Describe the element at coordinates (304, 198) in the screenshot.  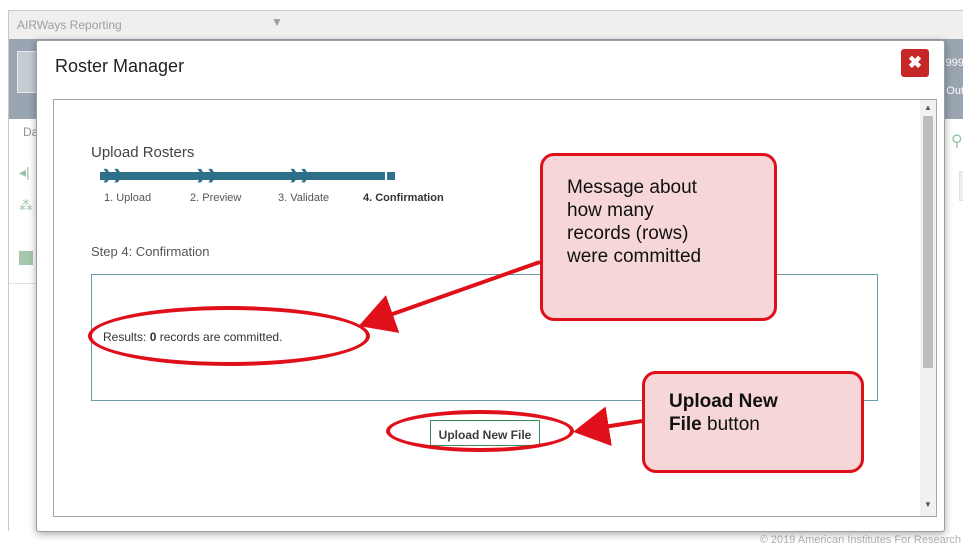
I see `step-label-validate: 3. Validate` at that location.